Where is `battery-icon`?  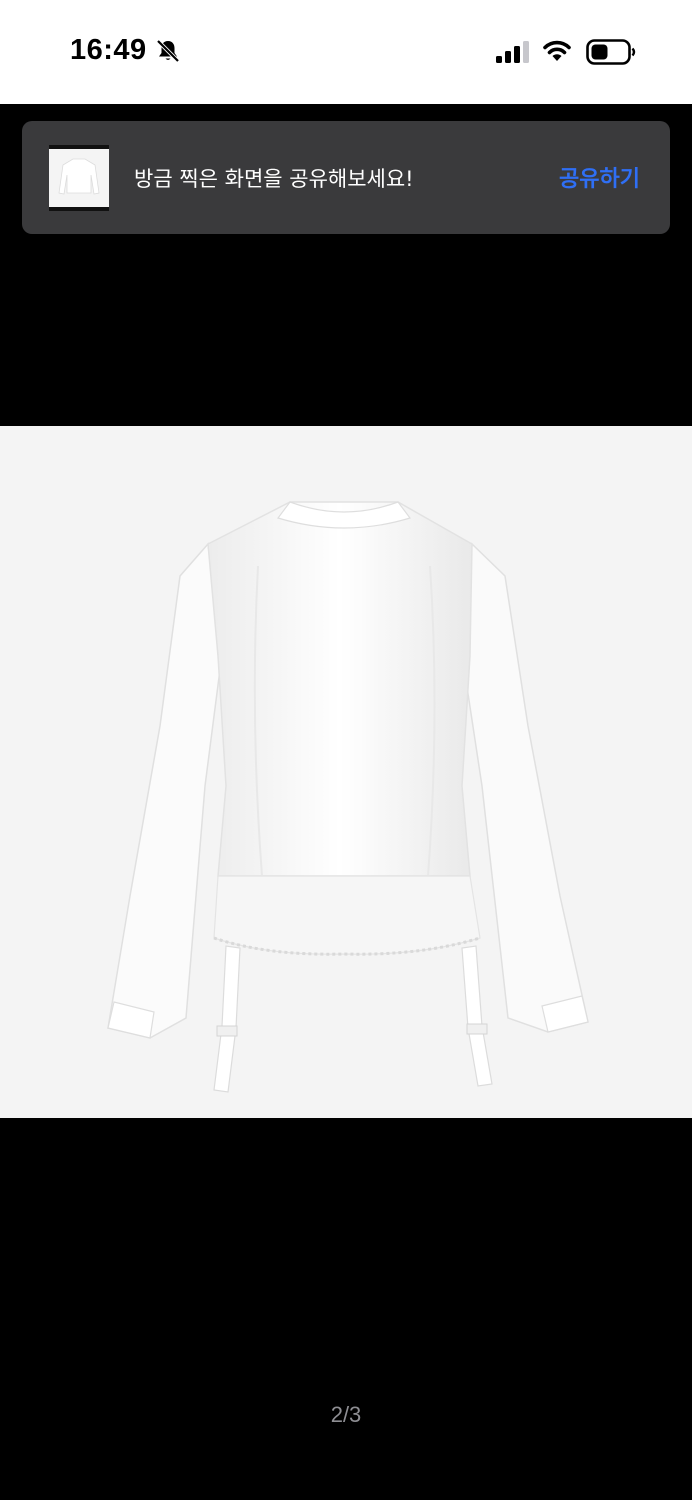 battery-icon is located at coordinates (611, 52).